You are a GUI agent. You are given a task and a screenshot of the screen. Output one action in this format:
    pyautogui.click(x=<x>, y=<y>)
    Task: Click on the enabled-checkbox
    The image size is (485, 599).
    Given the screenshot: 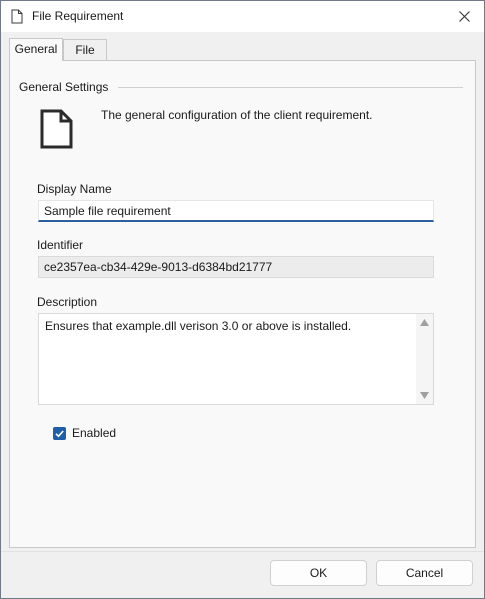 What is the action you would take?
    pyautogui.click(x=59, y=433)
    